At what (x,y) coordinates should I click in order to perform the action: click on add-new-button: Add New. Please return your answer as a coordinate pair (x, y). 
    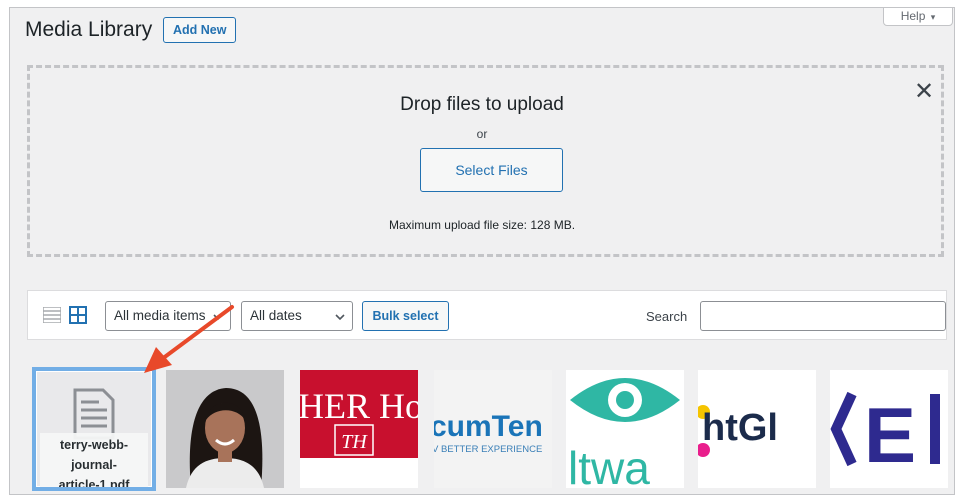
    Looking at the image, I should click on (200, 30).